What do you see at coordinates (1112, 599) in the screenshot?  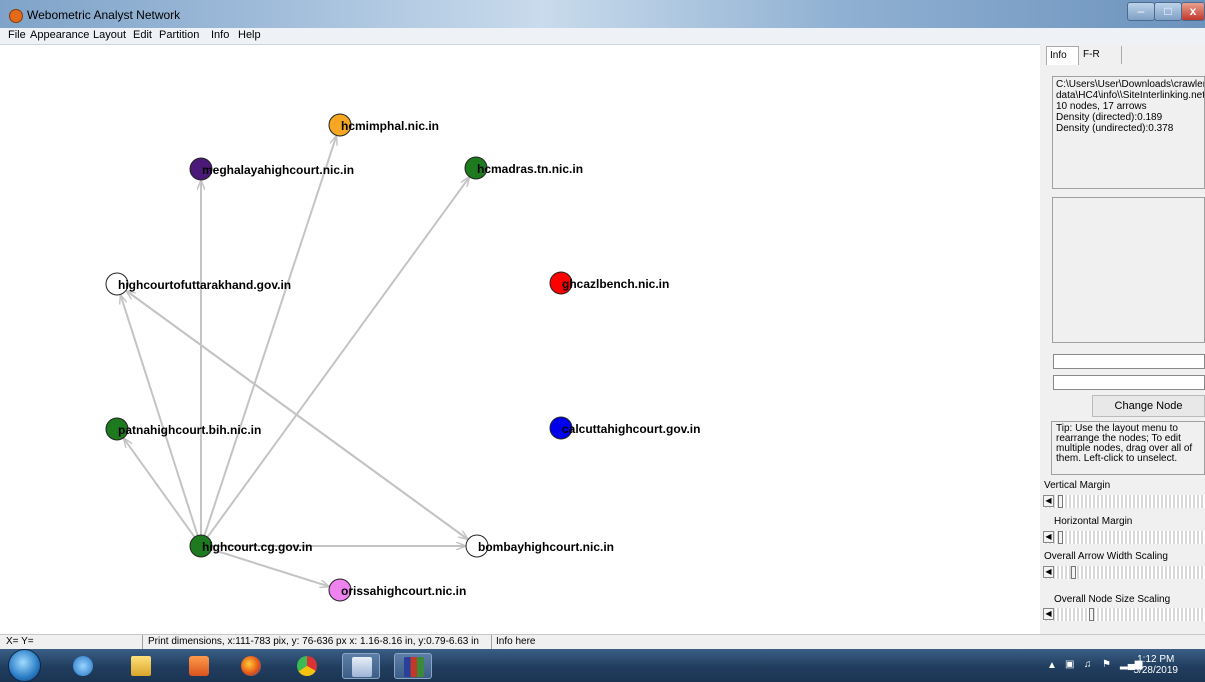 I see `node-size-scaling-label: Overall Node Size Scaling` at bounding box center [1112, 599].